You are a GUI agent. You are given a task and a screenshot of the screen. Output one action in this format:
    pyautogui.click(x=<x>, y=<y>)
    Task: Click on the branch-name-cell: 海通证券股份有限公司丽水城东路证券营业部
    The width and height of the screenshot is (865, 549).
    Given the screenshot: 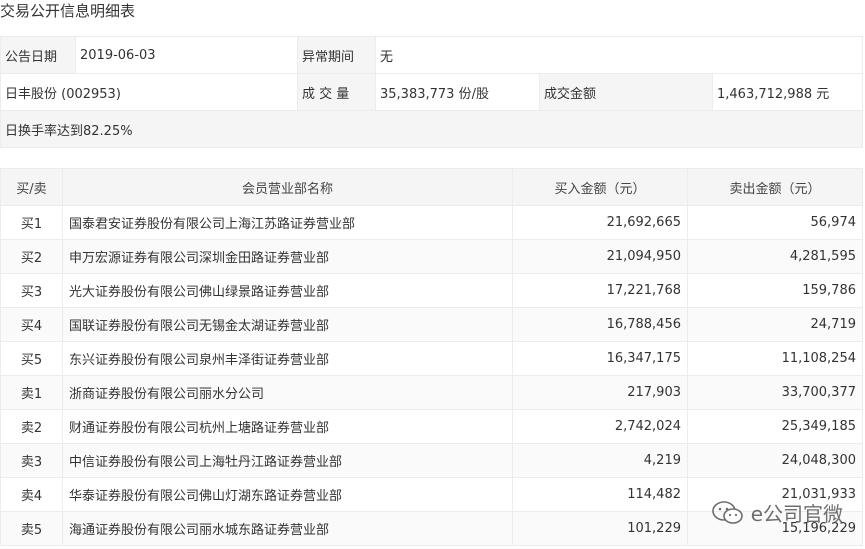 What is the action you would take?
    pyautogui.click(x=287, y=528)
    